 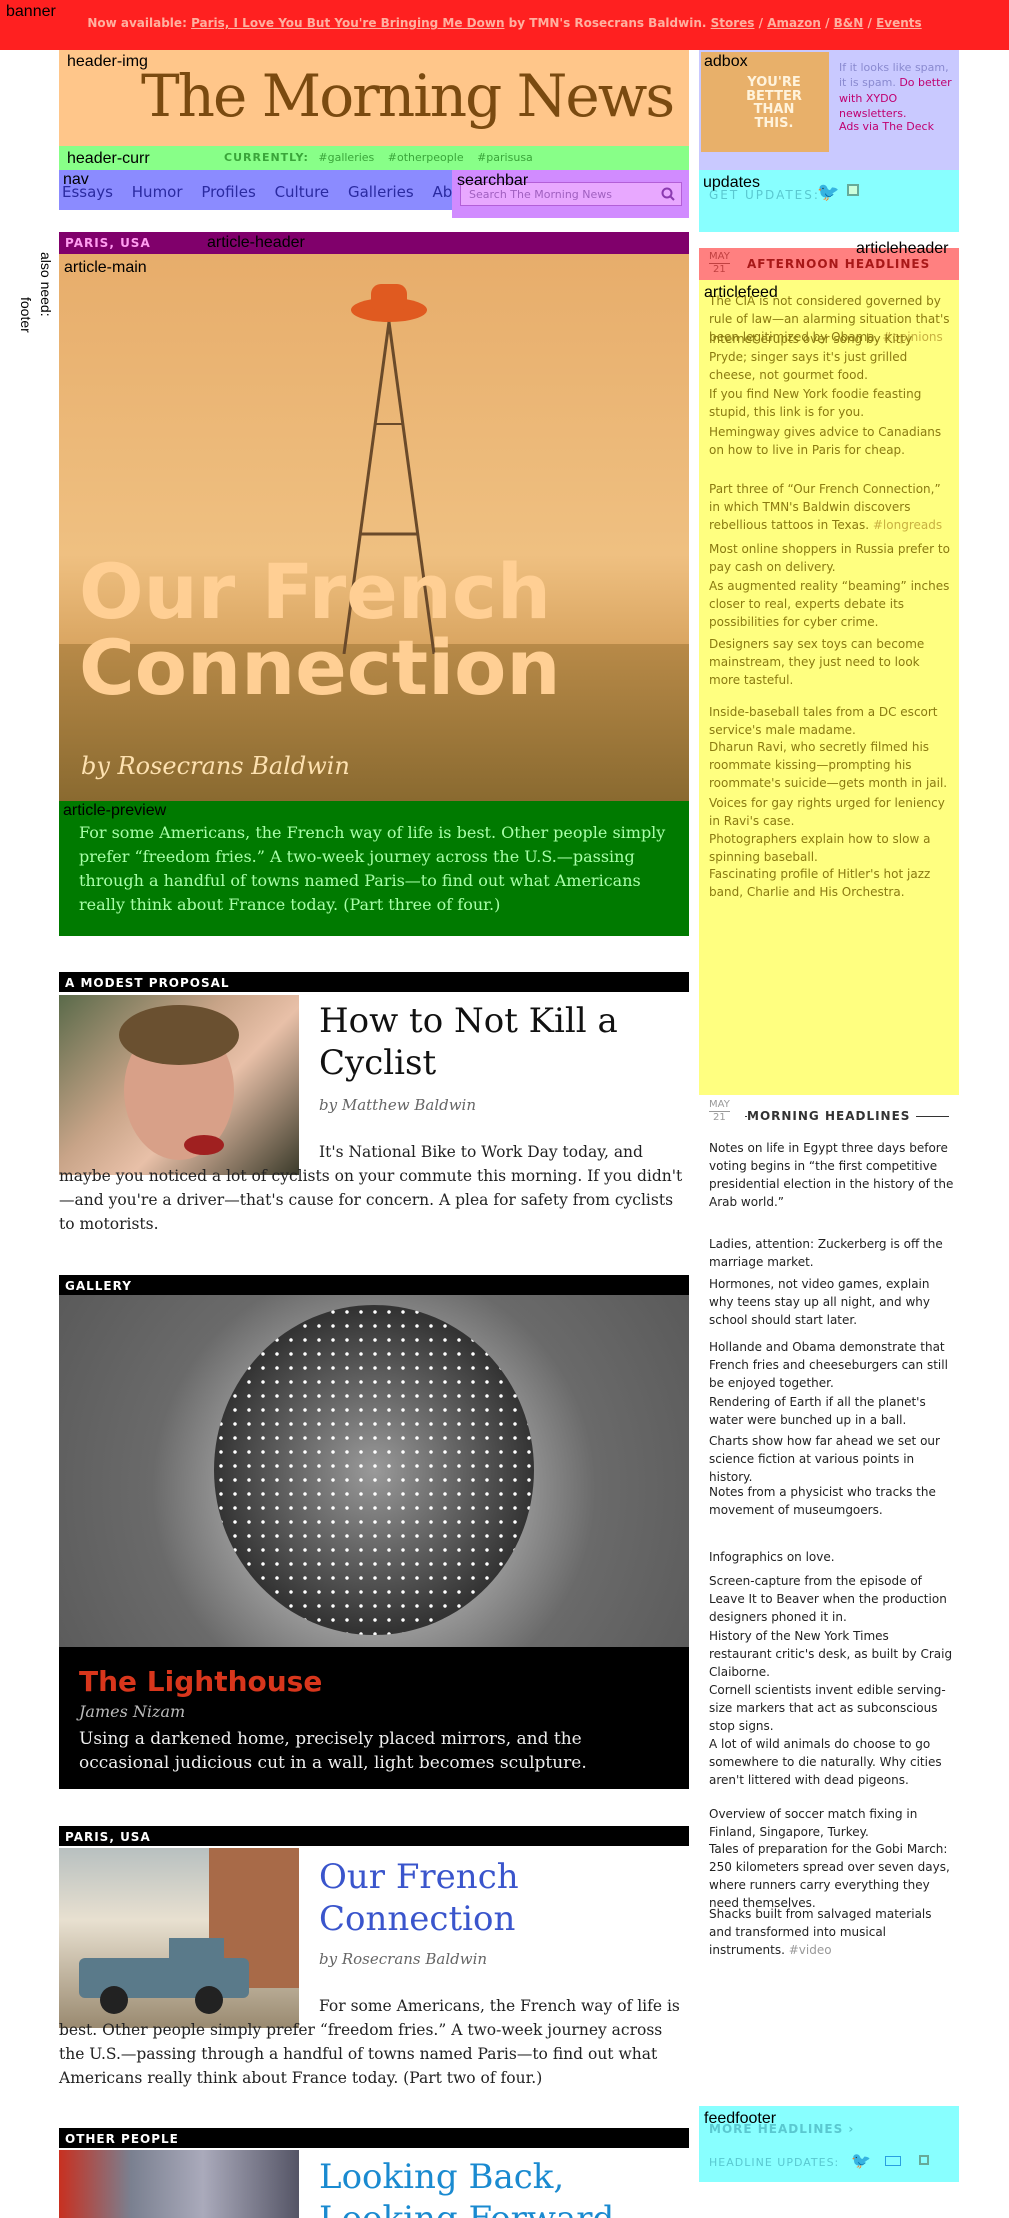 What do you see at coordinates (374, 1471) in the screenshot?
I see `gallery-image` at bounding box center [374, 1471].